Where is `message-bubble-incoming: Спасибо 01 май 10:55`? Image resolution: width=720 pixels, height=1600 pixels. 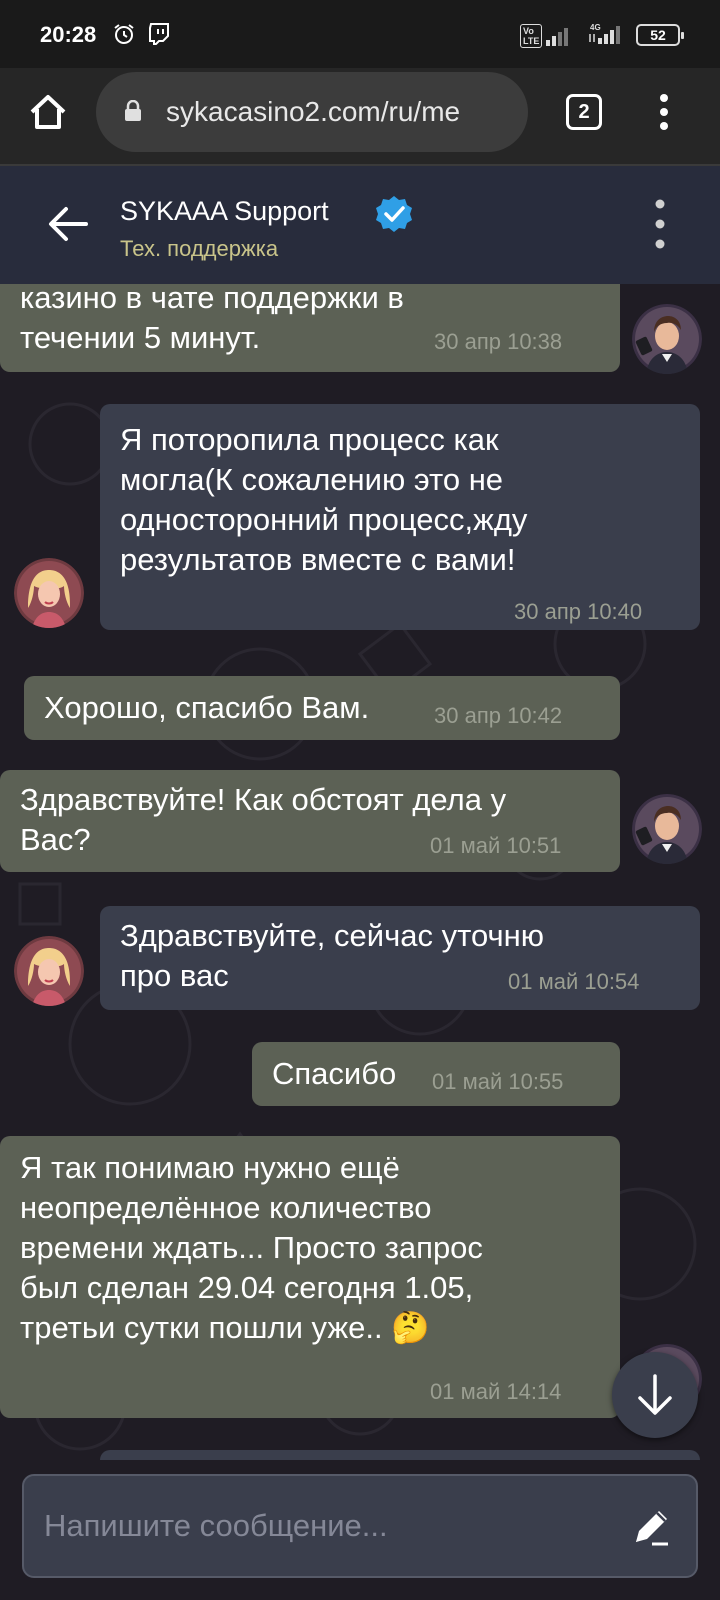 message-bubble-incoming: Спасибо 01 май 10:55 is located at coordinates (436, 1074).